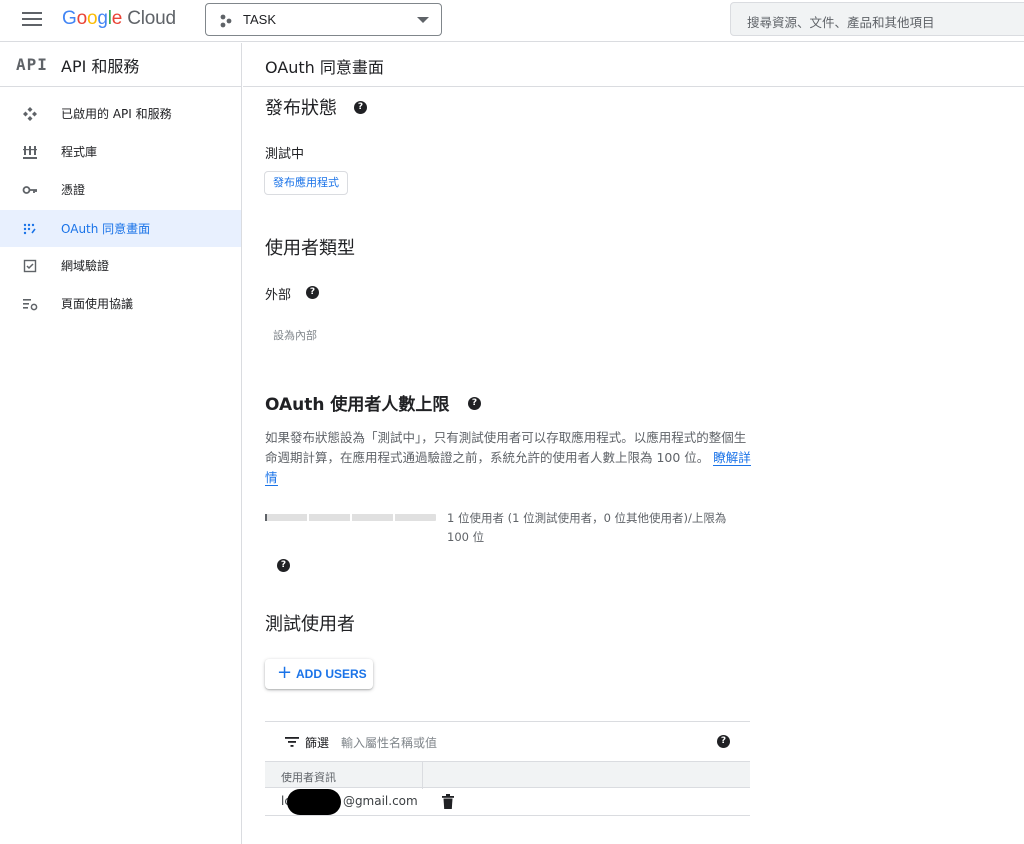 This screenshot has width=1024, height=844. Describe the element at coordinates (448, 801) in the screenshot. I see `trash-icon` at that location.